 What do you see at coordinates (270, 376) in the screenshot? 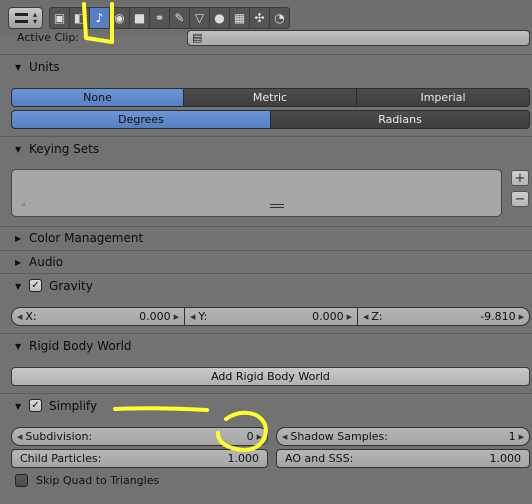
I see `add-rigid-body-world-button: Add Rigid Body World` at bounding box center [270, 376].